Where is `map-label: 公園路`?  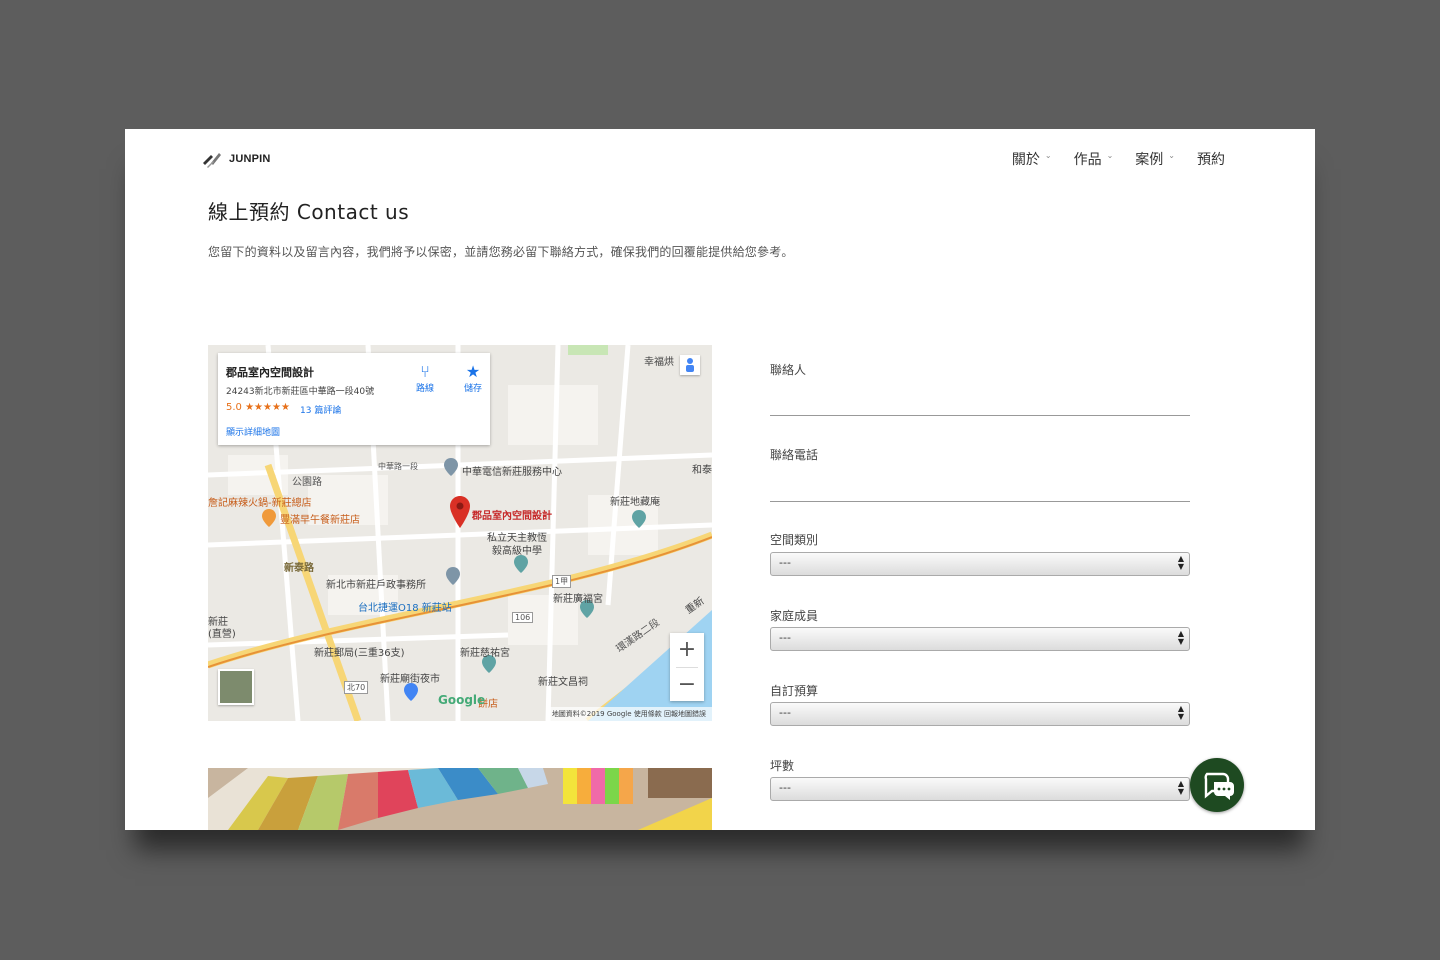
map-label: 公園路 is located at coordinates (307, 482).